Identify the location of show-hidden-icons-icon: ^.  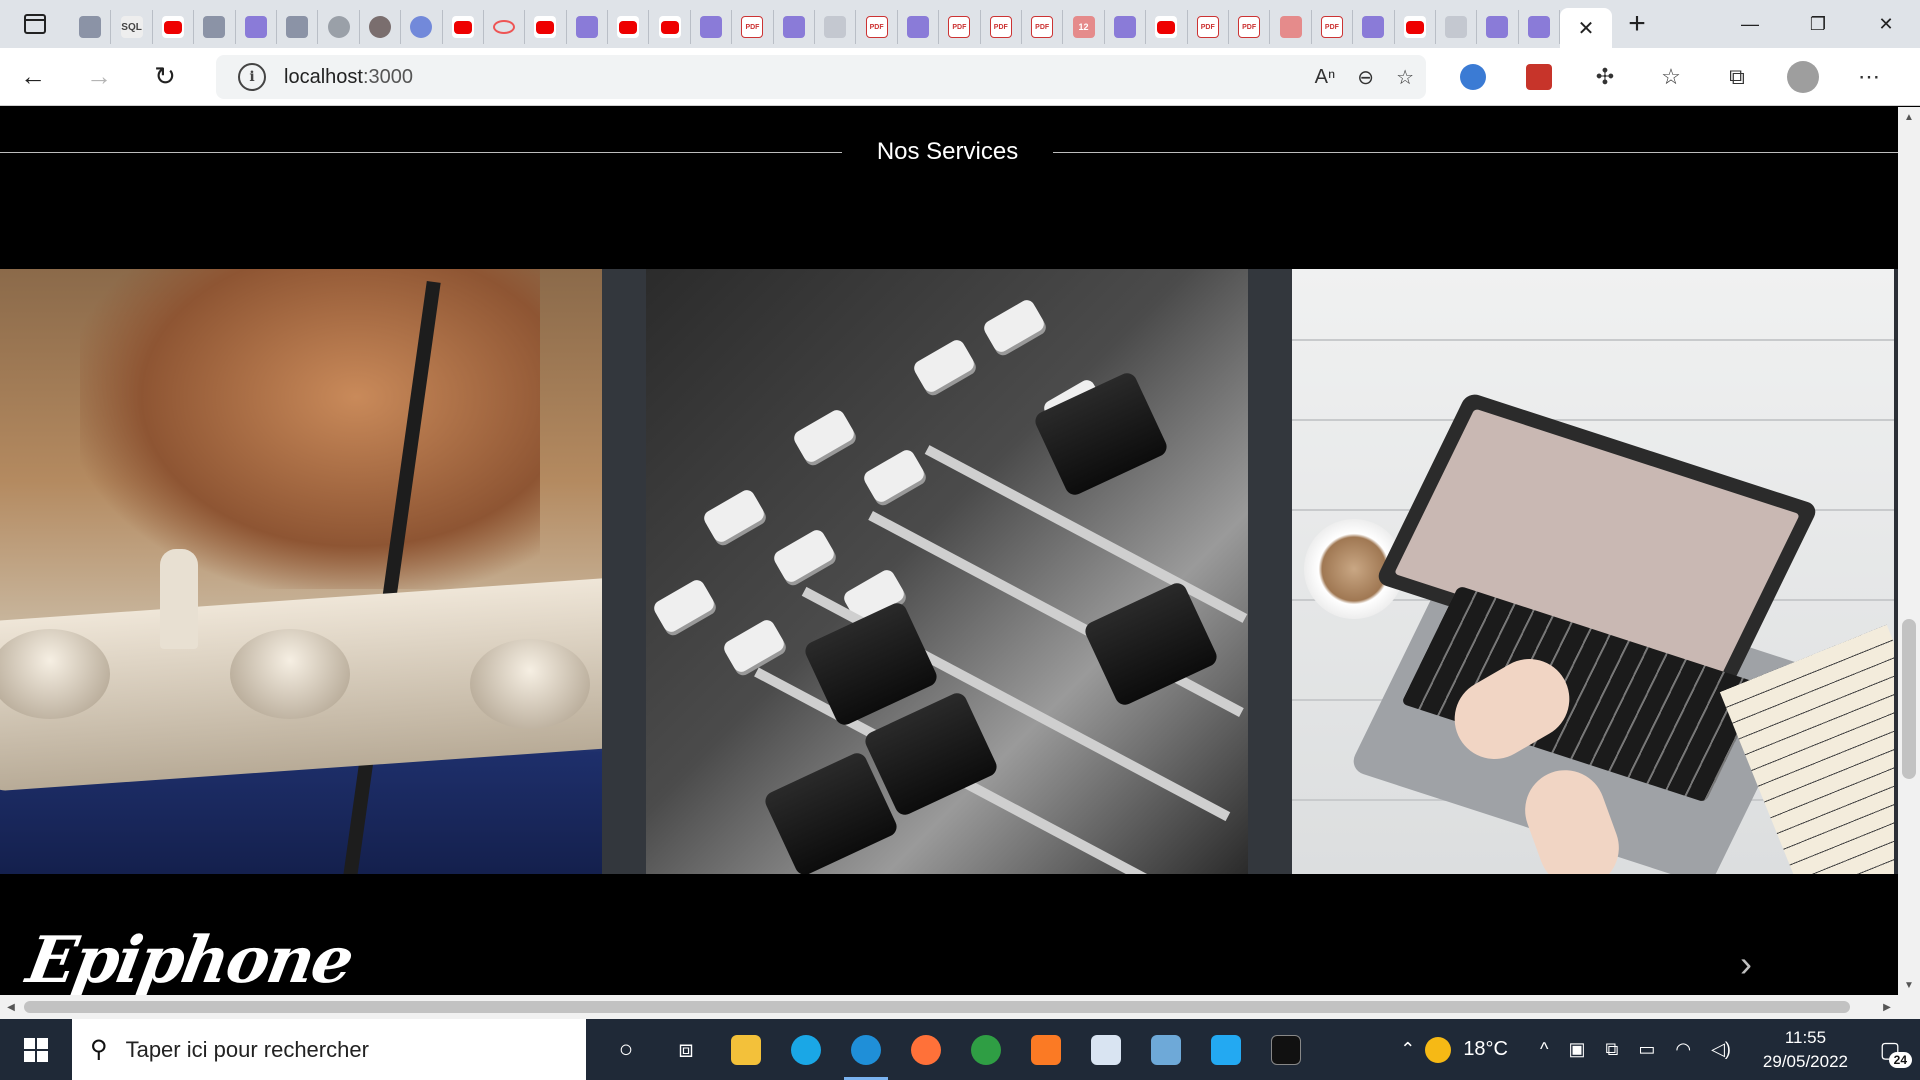
(1544, 1049).